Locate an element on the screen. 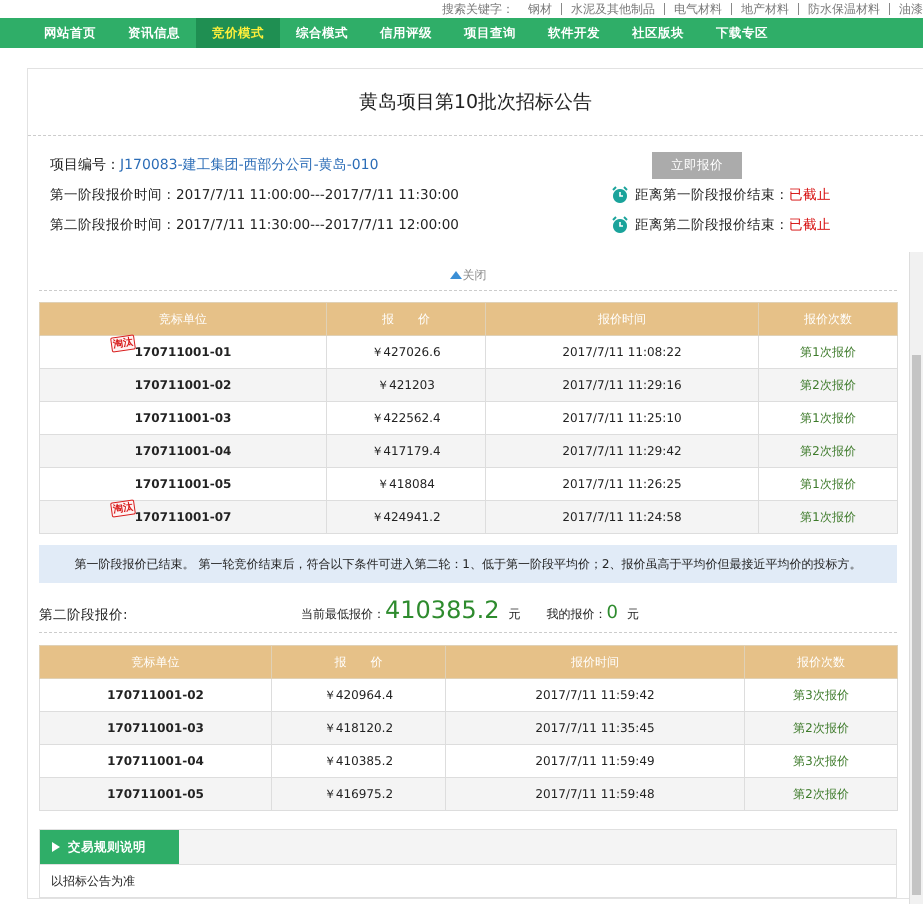  nav-tab: 综合模式 is located at coordinates (322, 33).